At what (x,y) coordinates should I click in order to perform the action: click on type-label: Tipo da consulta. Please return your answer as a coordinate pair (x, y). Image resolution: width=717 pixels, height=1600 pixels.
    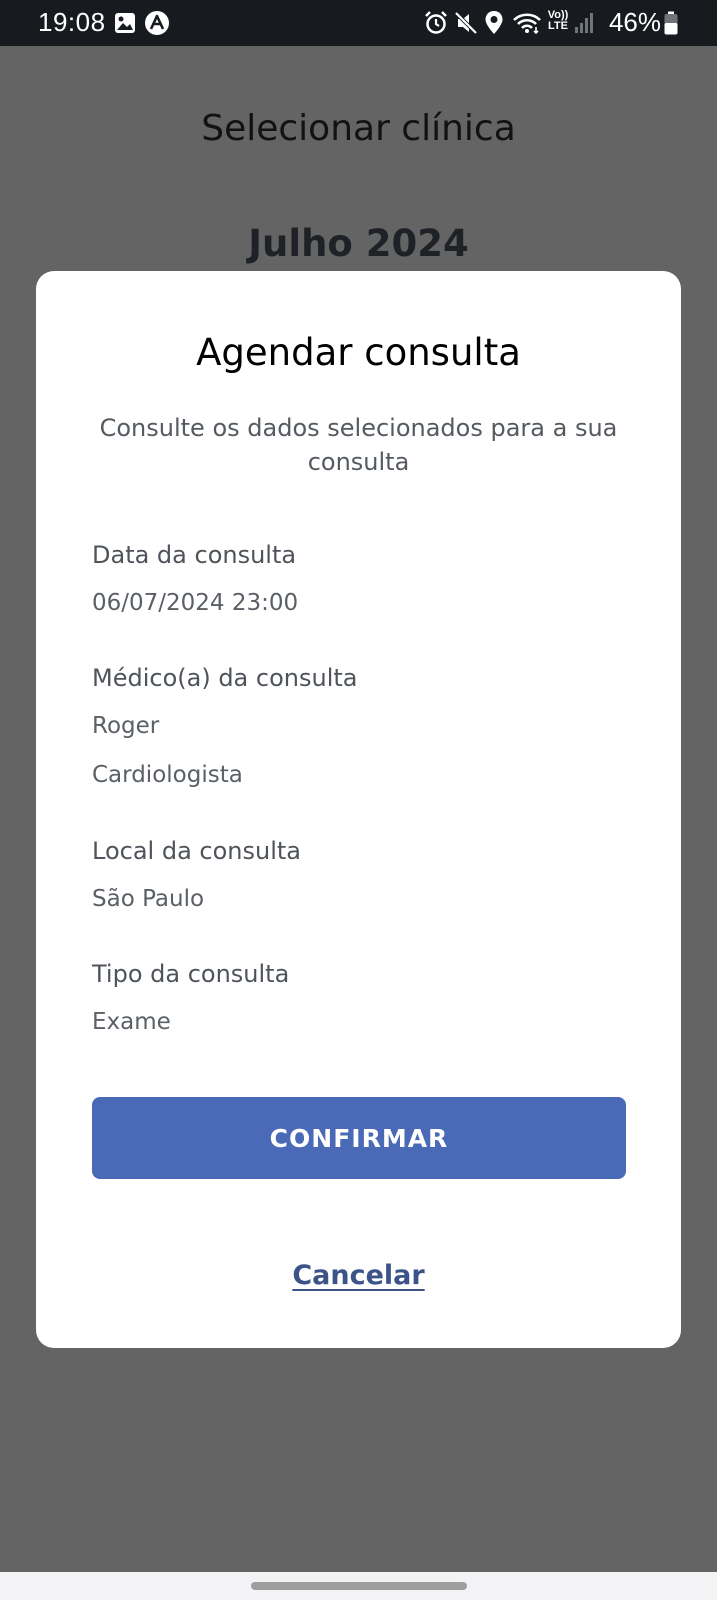
    Looking at the image, I should click on (191, 974).